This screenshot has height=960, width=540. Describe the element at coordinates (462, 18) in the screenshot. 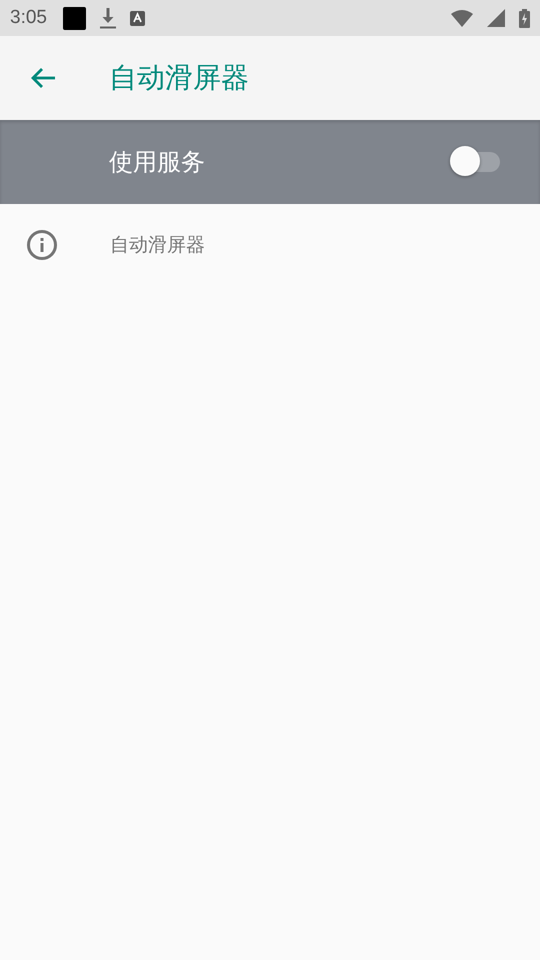

I see `wifi-icon` at that location.